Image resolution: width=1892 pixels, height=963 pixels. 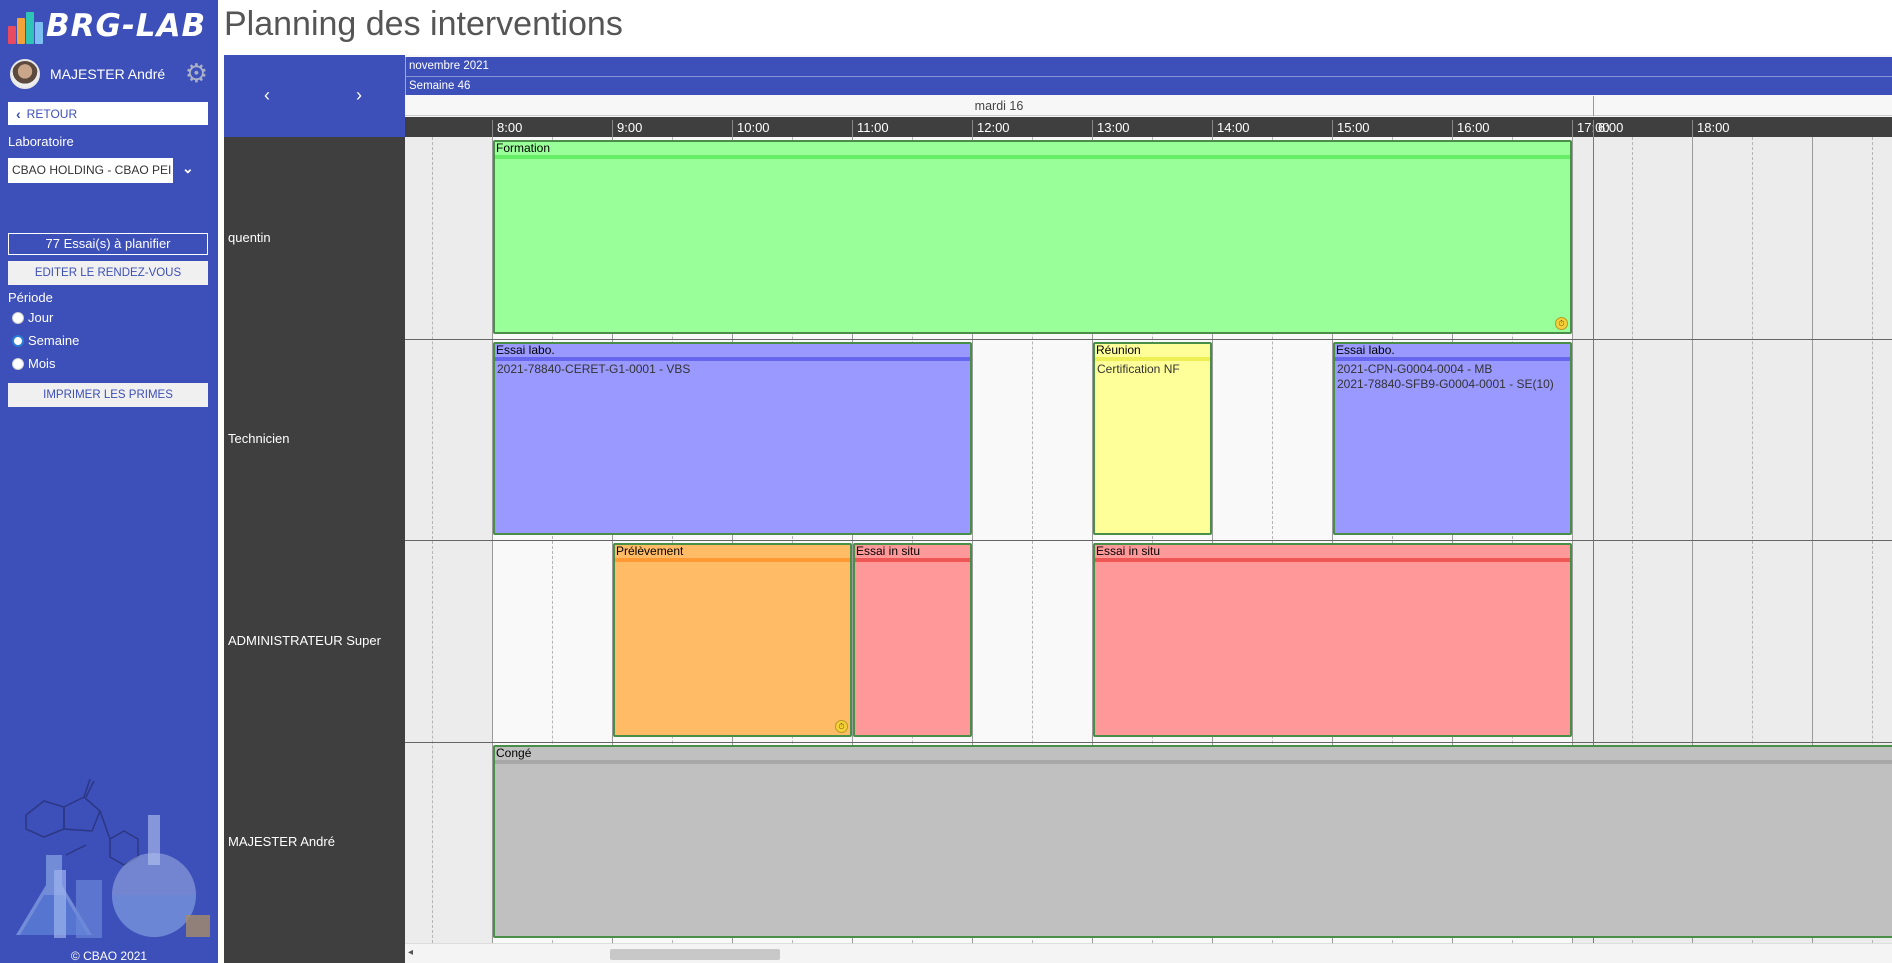 What do you see at coordinates (196, 73) in the screenshot?
I see `gear-icon: ⚙` at bounding box center [196, 73].